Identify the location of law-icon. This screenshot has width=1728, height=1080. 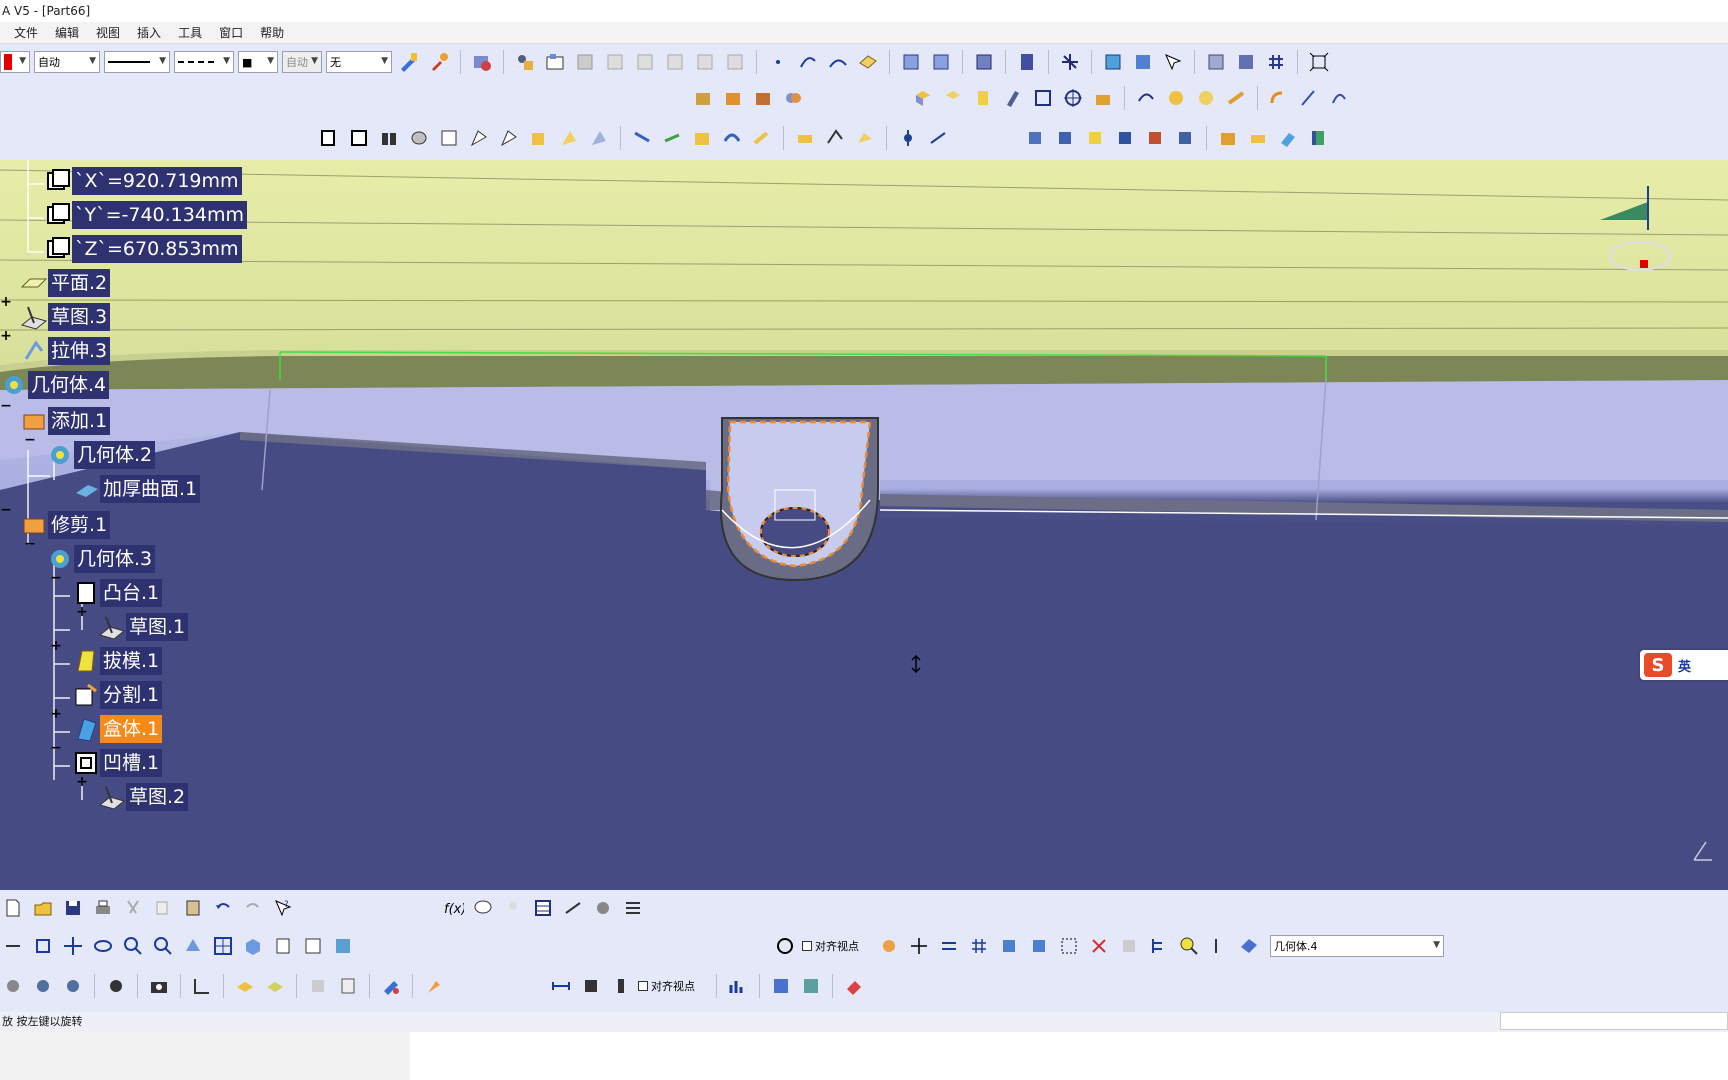
(573, 908).